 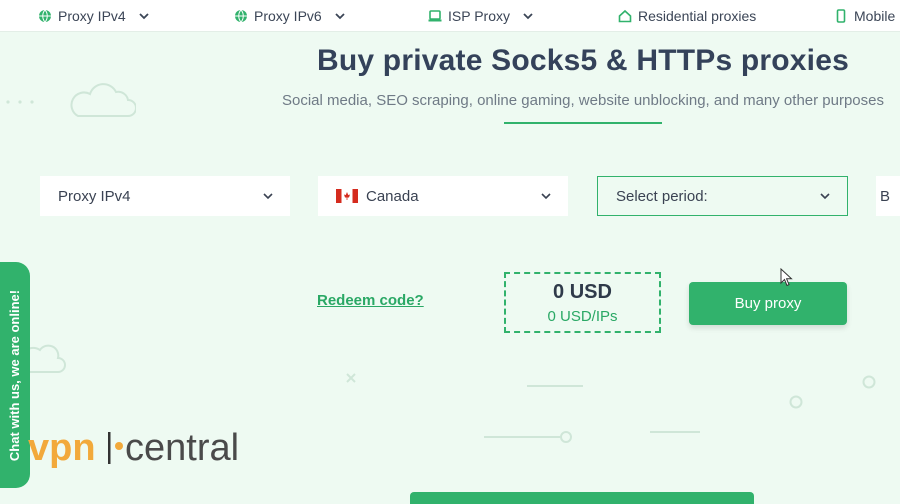 I want to click on svg-text: central, so click(x=182, y=448).